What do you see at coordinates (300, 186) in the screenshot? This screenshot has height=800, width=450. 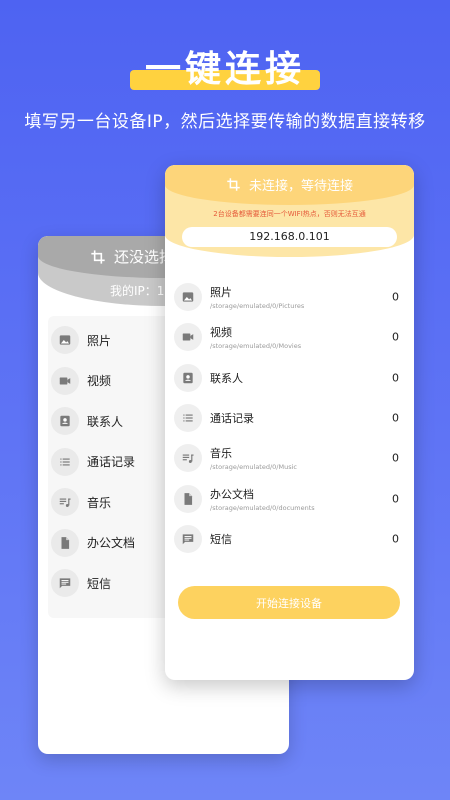 I see `connection-status-text: 未连接，等待连接` at bounding box center [300, 186].